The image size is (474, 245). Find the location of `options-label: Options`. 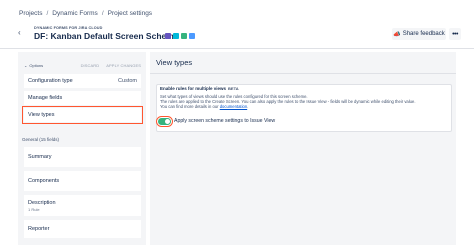

options-label: Options is located at coordinates (36, 65).